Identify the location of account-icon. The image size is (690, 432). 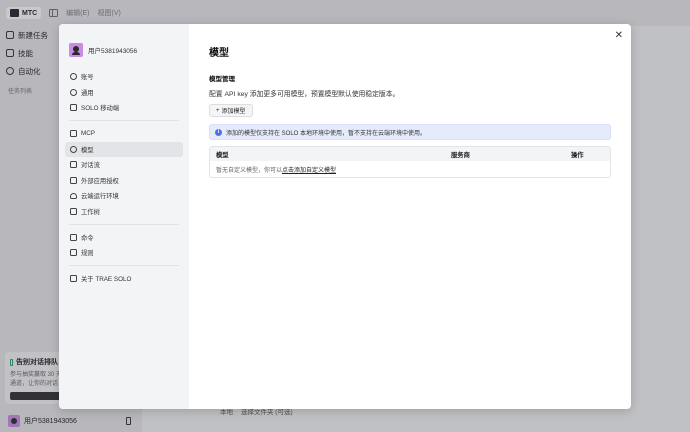
(73, 76).